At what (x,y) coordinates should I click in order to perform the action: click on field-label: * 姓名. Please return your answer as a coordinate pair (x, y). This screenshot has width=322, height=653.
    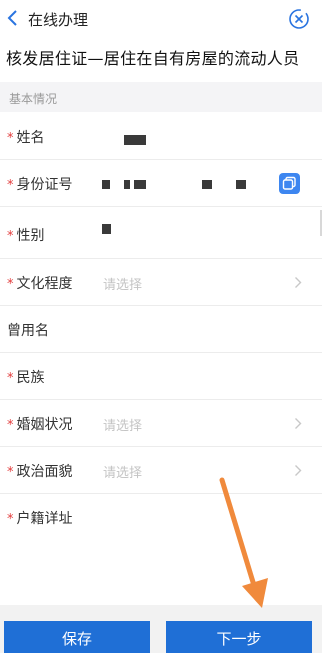
    Looking at the image, I should click on (26, 138).